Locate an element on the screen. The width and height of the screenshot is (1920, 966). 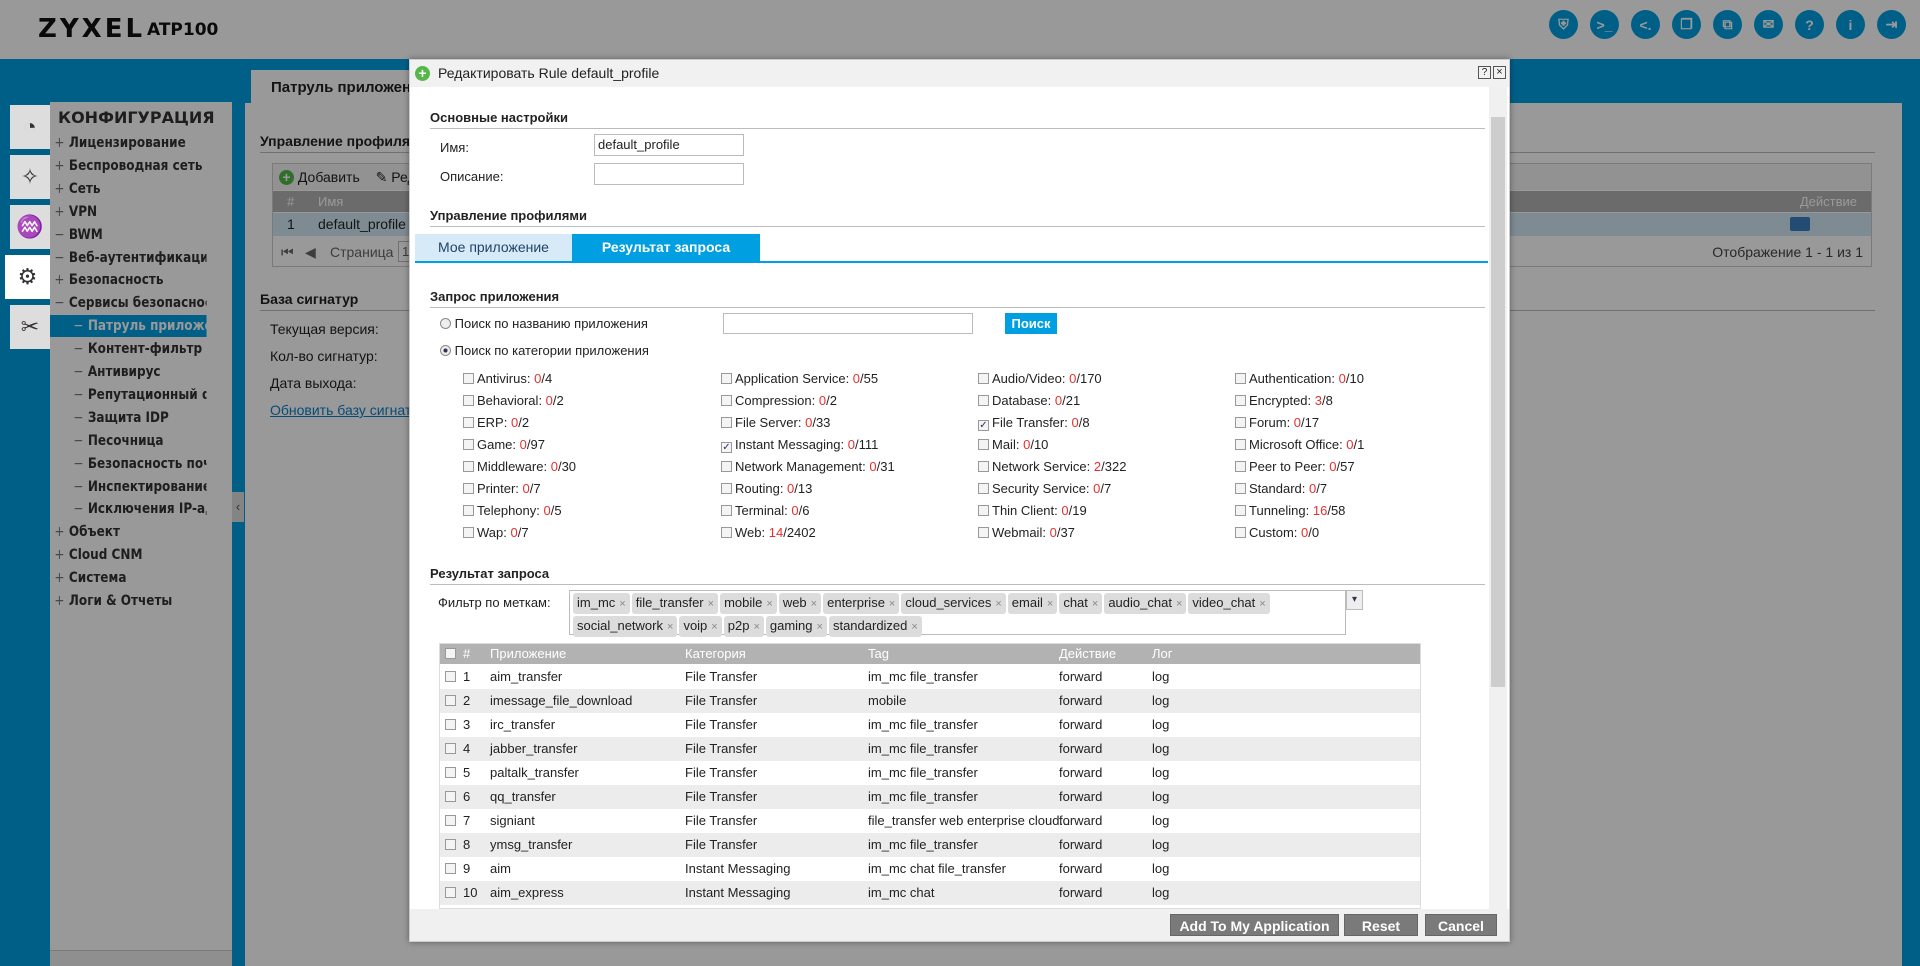
category-checkbox-item: Application Service: 0/55 is located at coordinates (799, 378).